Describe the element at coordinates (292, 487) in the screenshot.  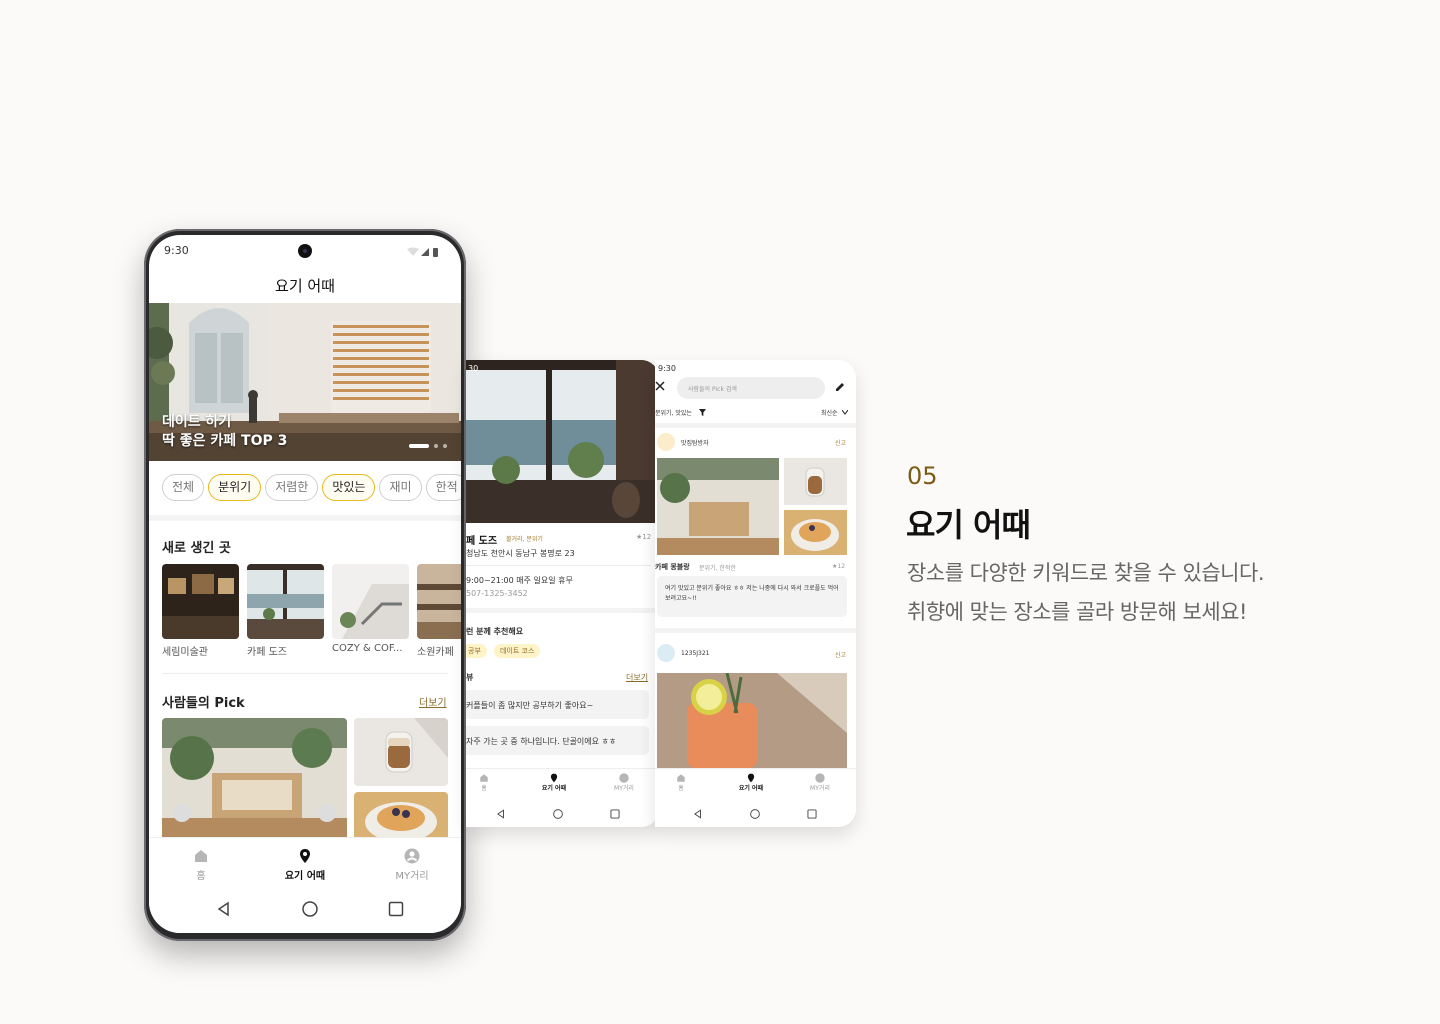
I see `chip-cheap: 저렴한` at that location.